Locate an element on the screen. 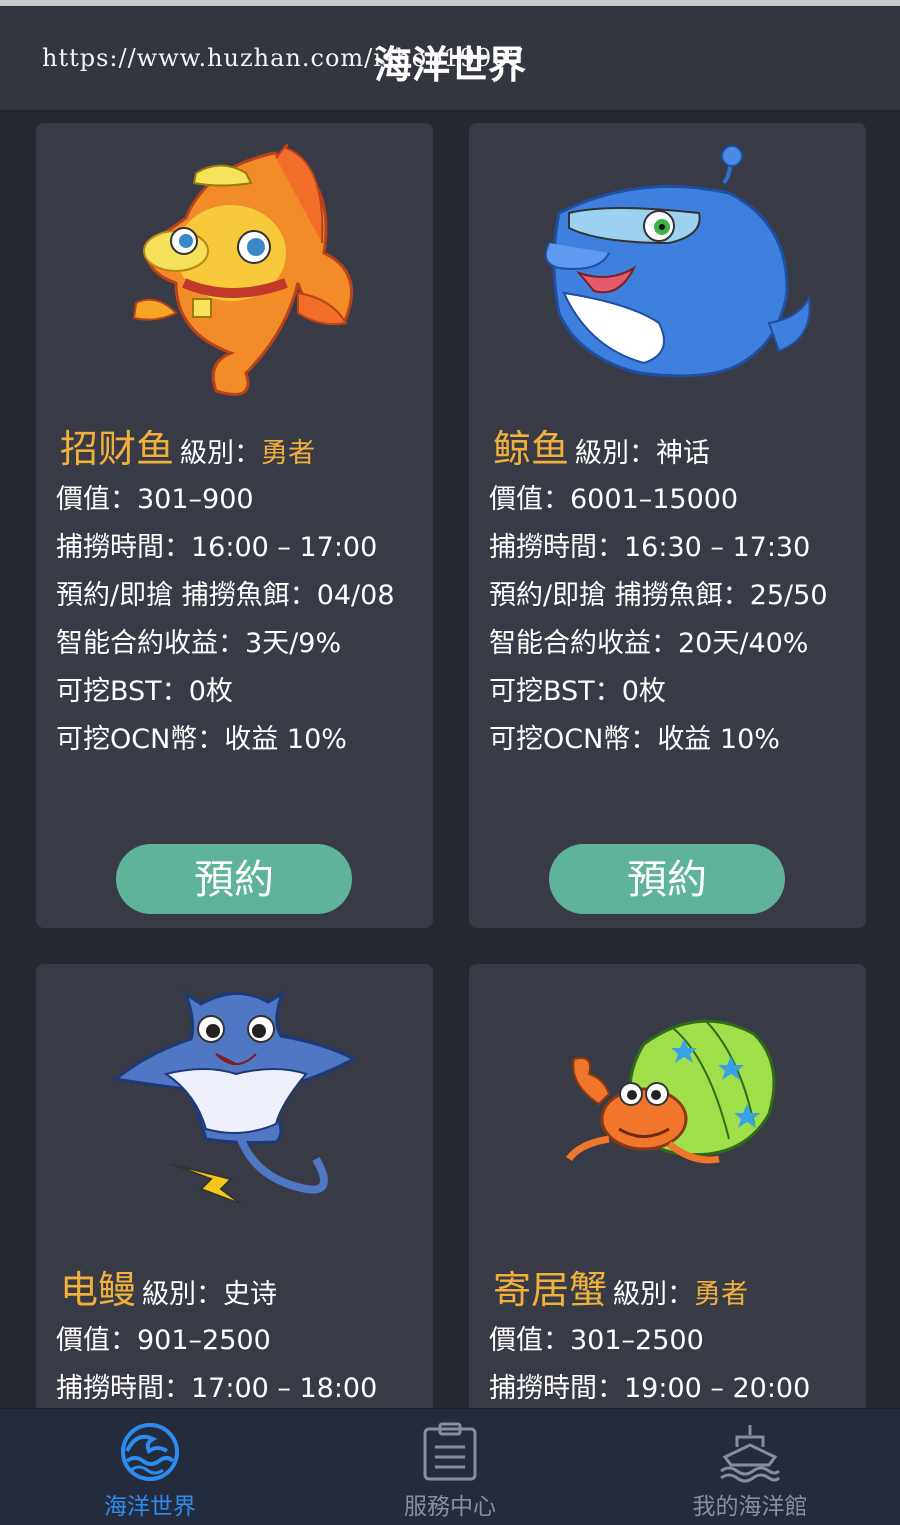  tab-my-aquarium: 我的海洋館 is located at coordinates (750, 1467).